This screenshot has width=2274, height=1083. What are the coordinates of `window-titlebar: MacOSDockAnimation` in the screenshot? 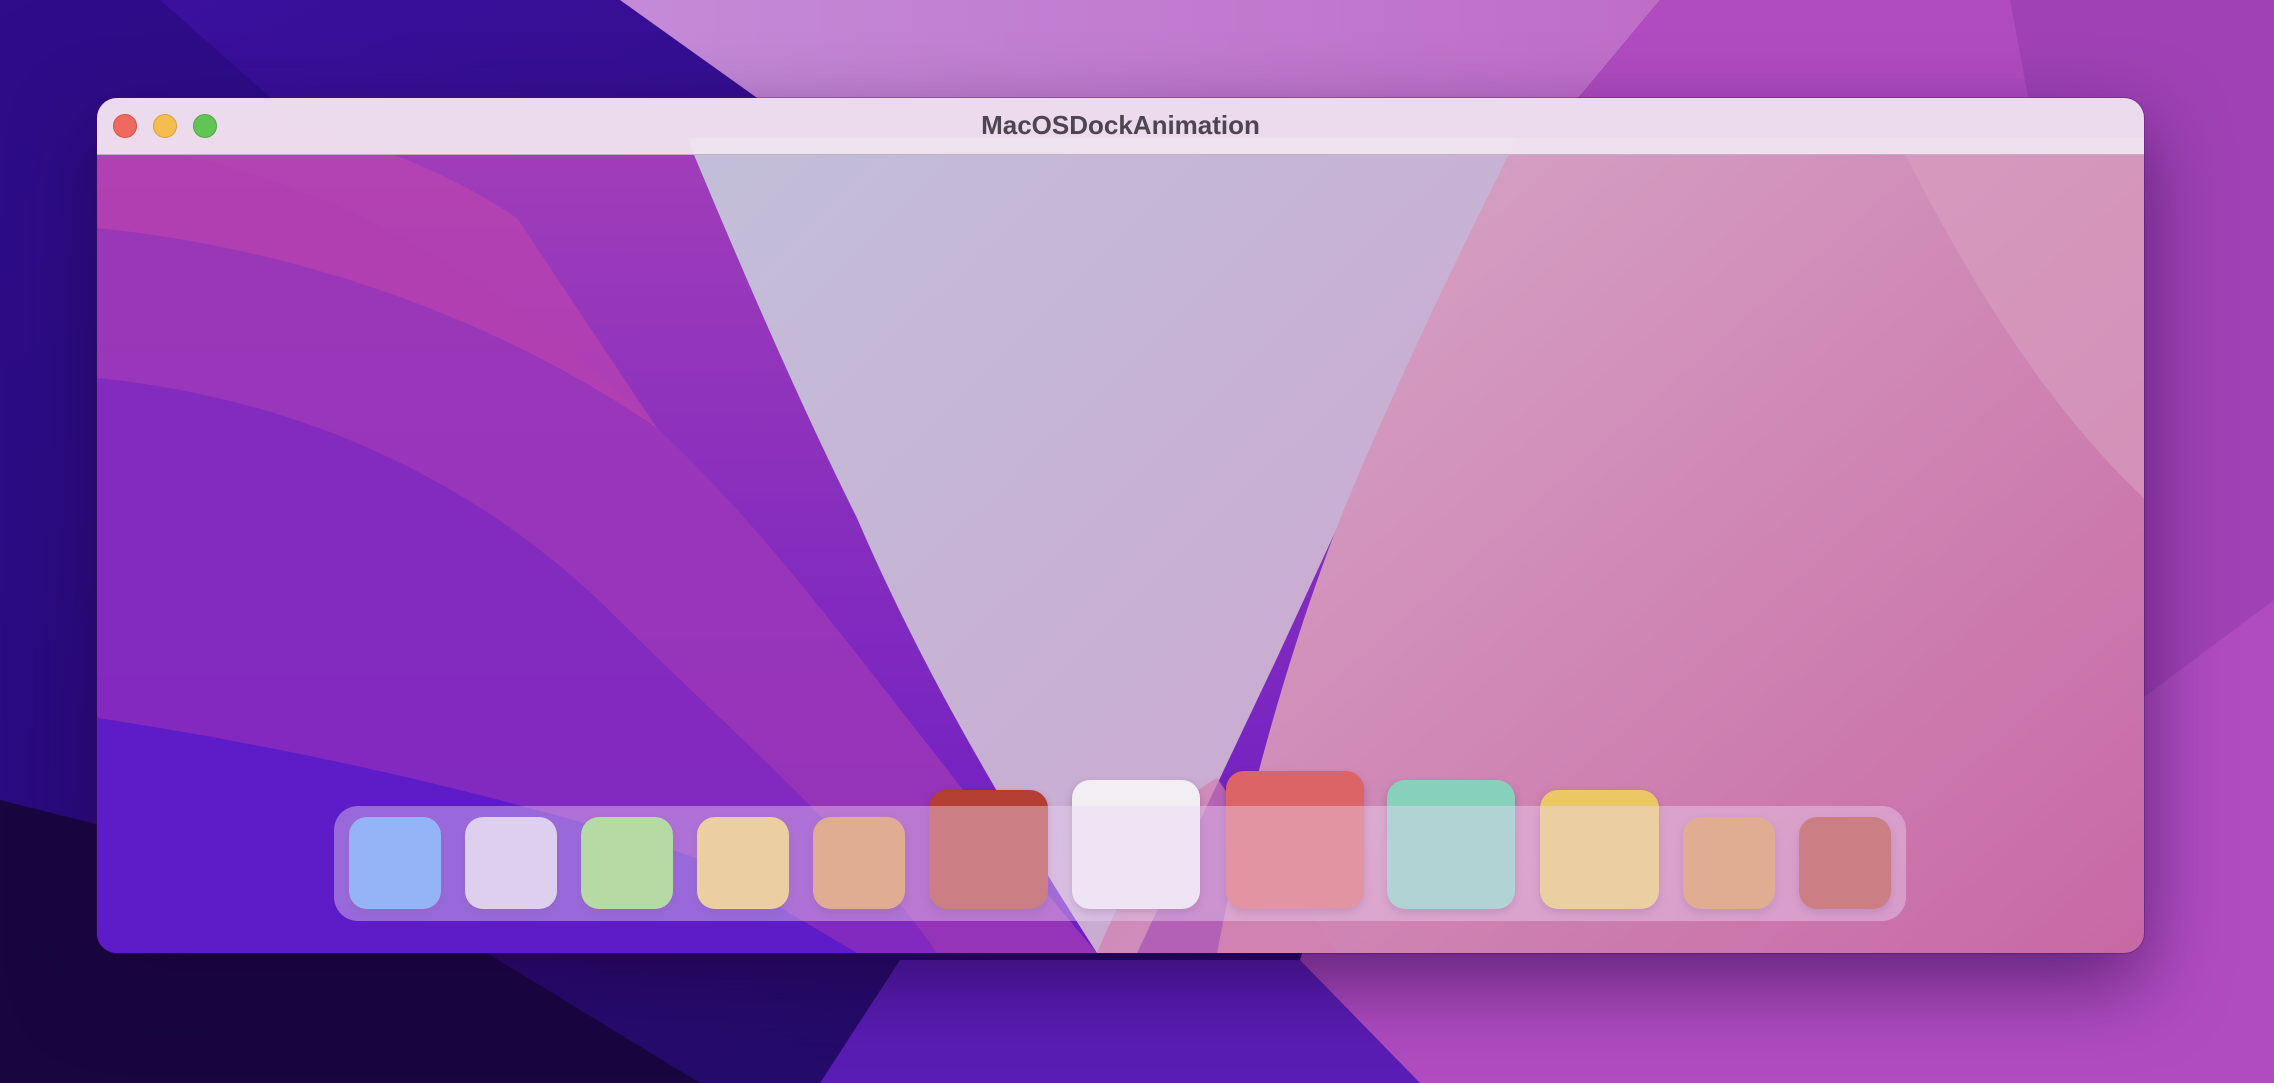 It's located at (1120, 126).